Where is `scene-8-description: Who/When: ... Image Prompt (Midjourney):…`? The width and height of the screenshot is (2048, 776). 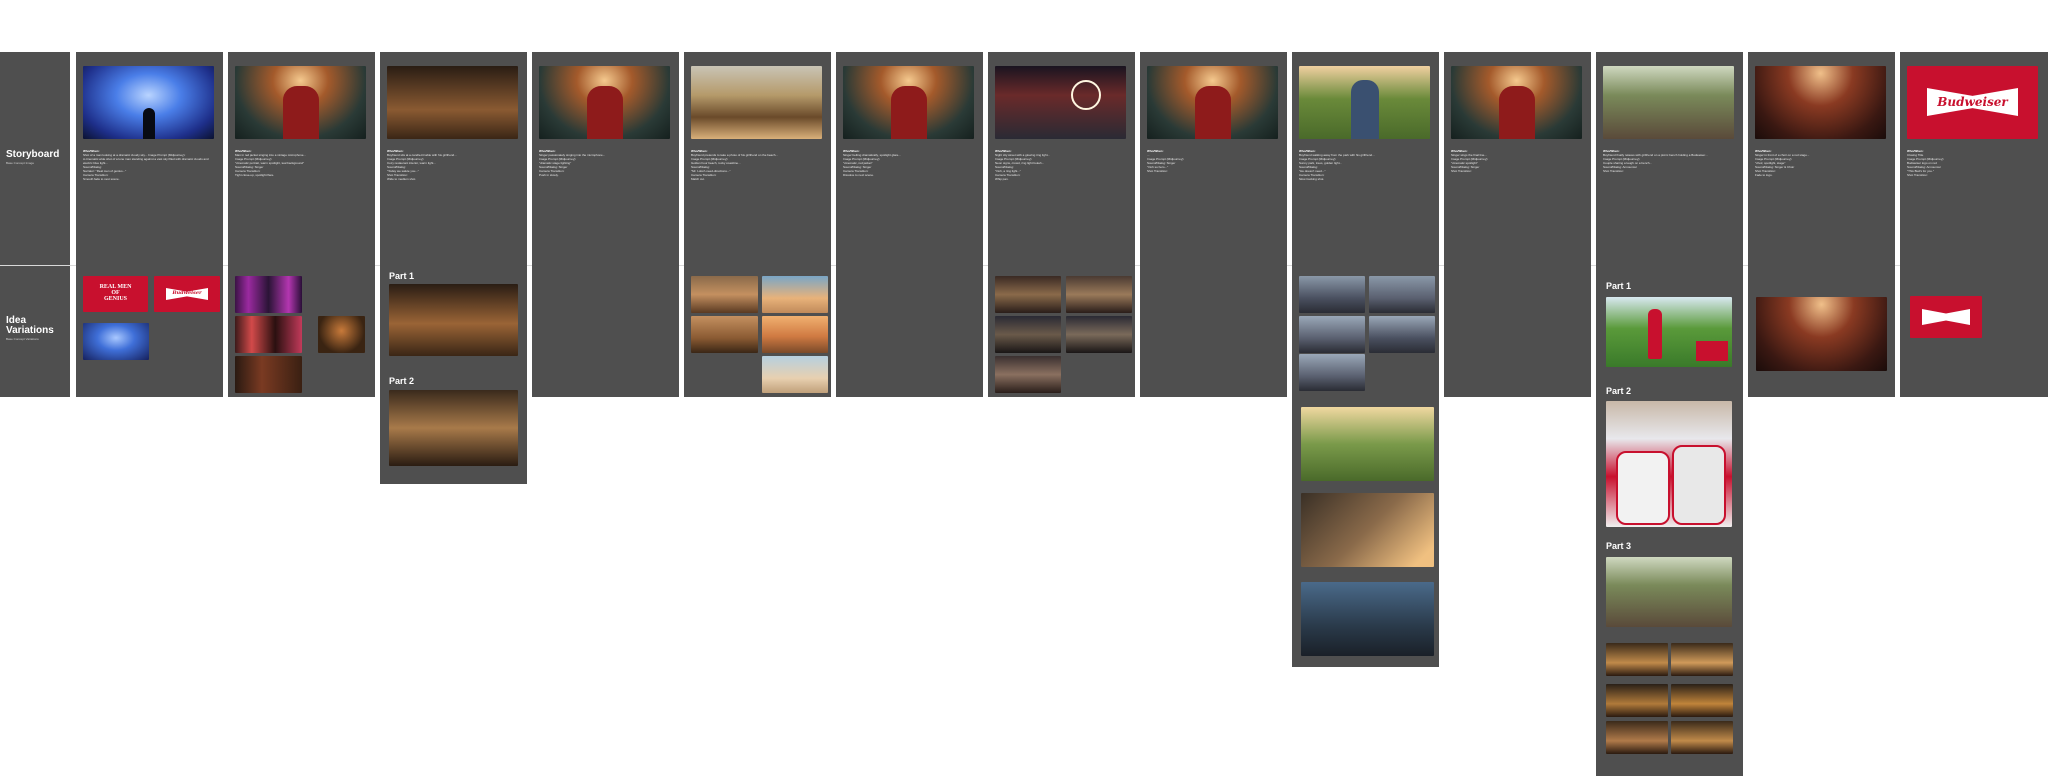
scene-8-description: Who/When: ... Image Prompt (Midjourney):… is located at coordinates (1212, 203).